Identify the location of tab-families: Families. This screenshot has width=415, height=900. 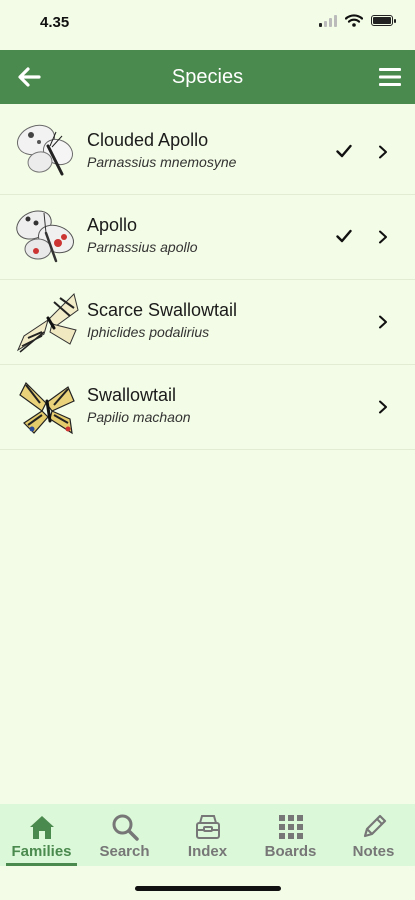
(41, 835).